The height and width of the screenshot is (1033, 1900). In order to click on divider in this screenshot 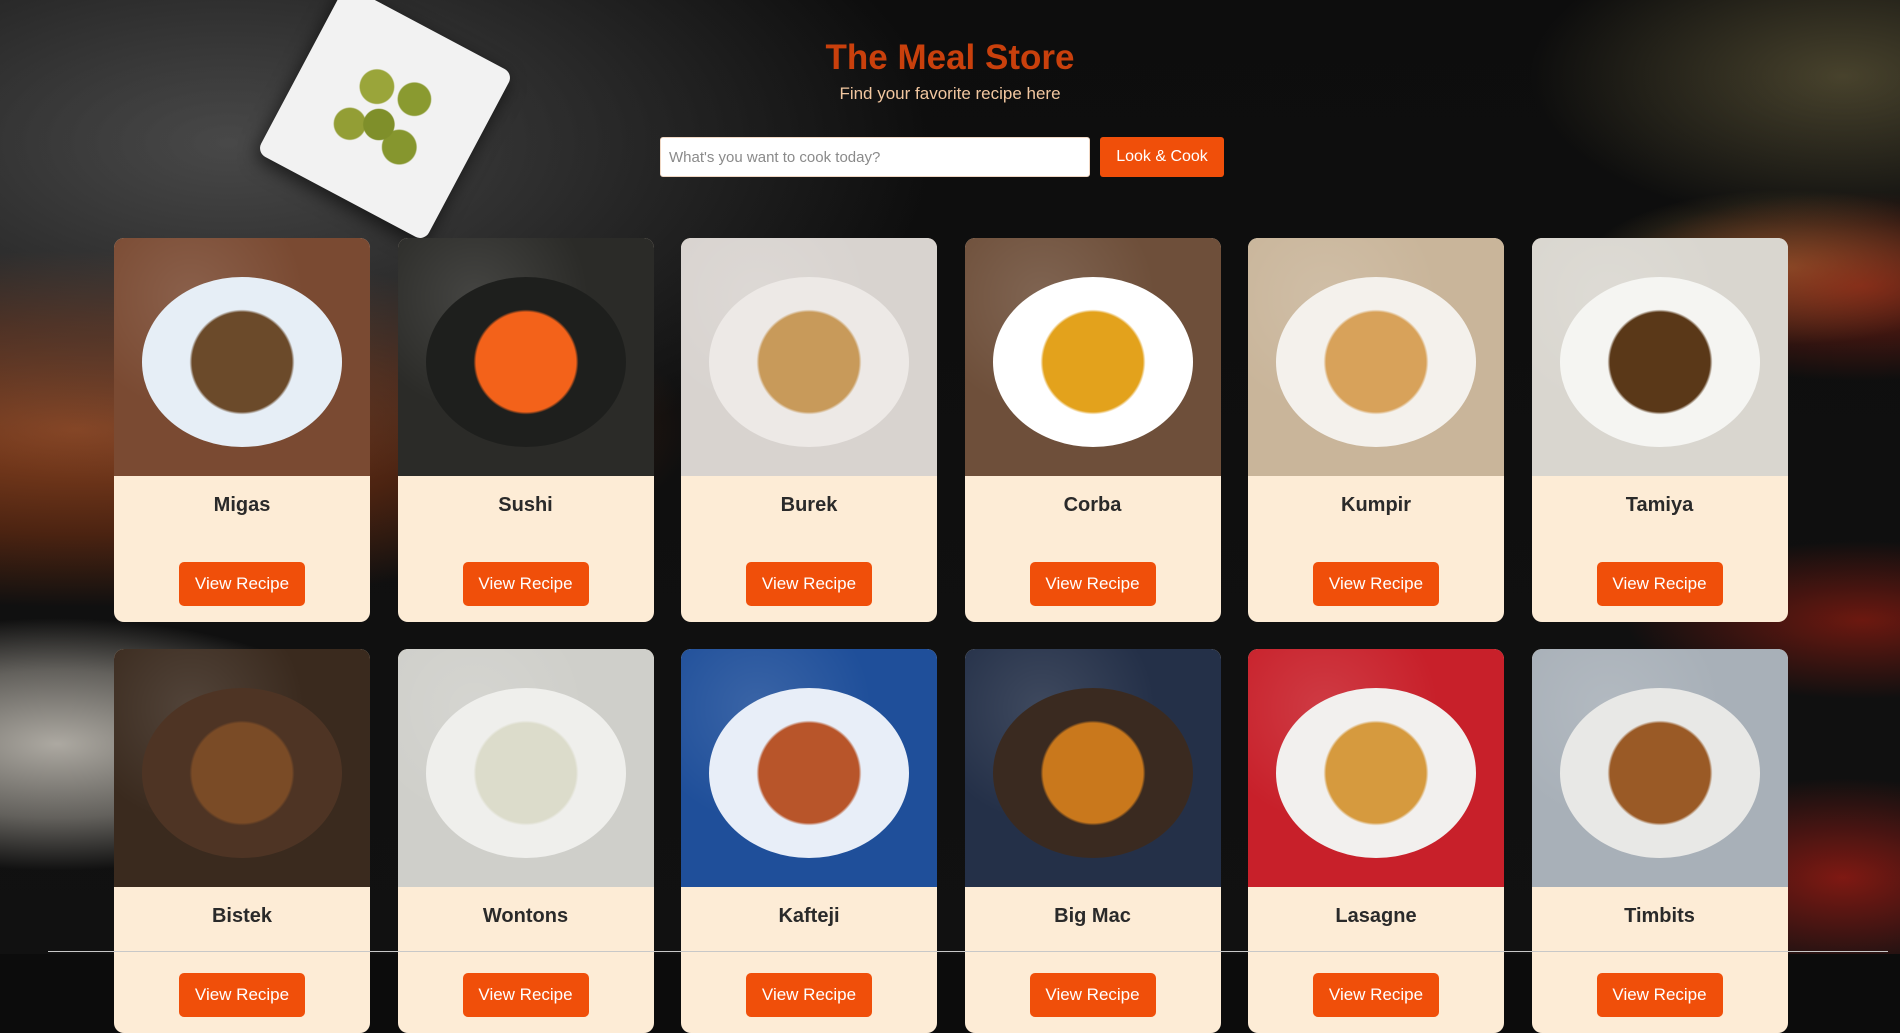, I will do `click(968, 951)`.